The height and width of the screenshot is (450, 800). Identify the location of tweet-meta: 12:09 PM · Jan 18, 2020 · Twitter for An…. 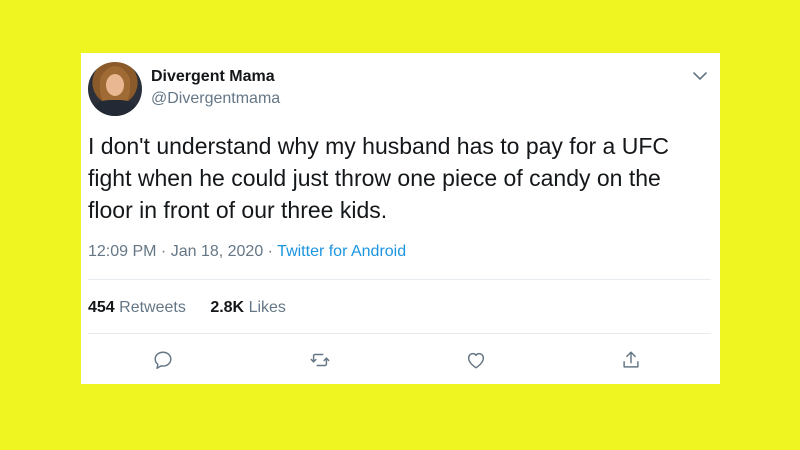
(247, 252).